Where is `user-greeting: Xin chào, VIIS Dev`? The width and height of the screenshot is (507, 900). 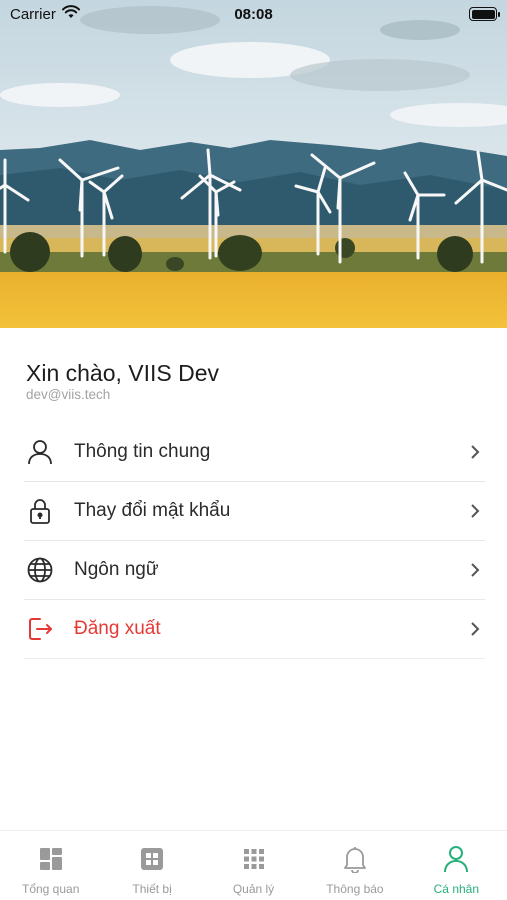
user-greeting: Xin chào, VIIS Dev is located at coordinates (123, 373).